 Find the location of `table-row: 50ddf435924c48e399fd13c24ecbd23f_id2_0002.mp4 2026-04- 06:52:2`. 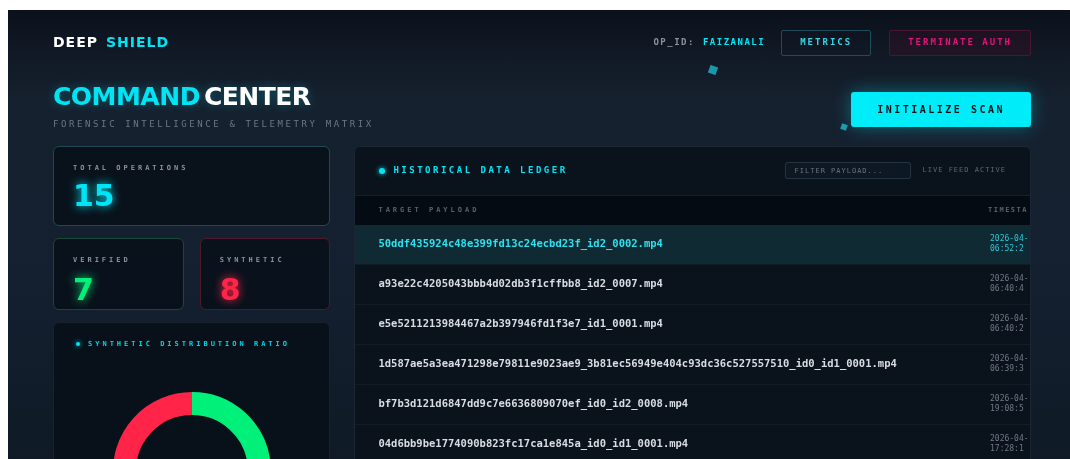

table-row: 50ddf435924c48e399fd13c24ecbd23f_id2_0002.mp4 2026-04- 06:52:2 is located at coordinates (692, 244).